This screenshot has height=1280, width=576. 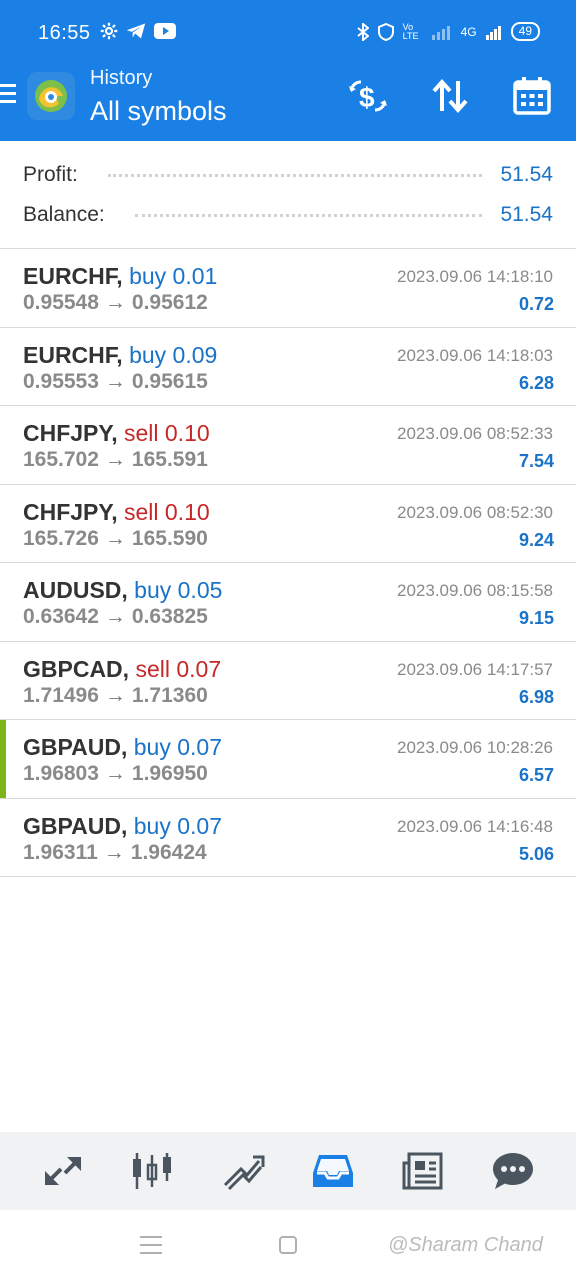 I want to click on trade-direction: buy 0.05, so click(x=178, y=590).